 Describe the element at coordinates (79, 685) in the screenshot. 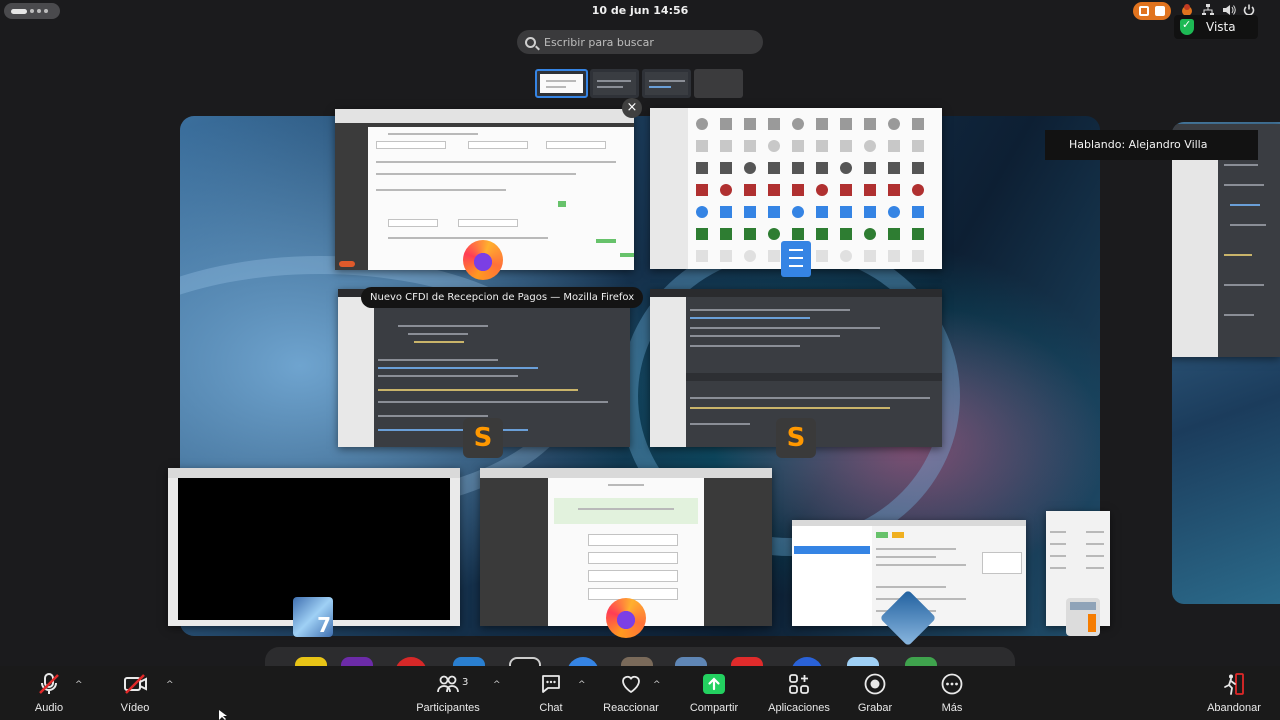

I see `audio-options-caret: ^` at that location.